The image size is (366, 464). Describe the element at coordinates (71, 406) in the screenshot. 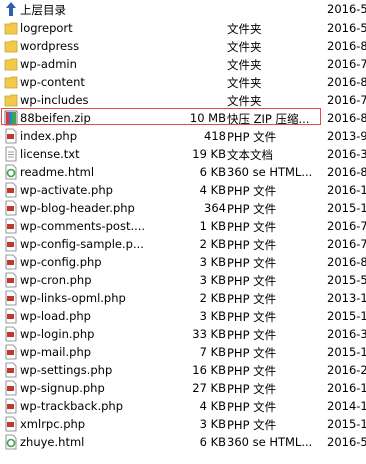

I see `file-name: wp-trackback.php` at that location.